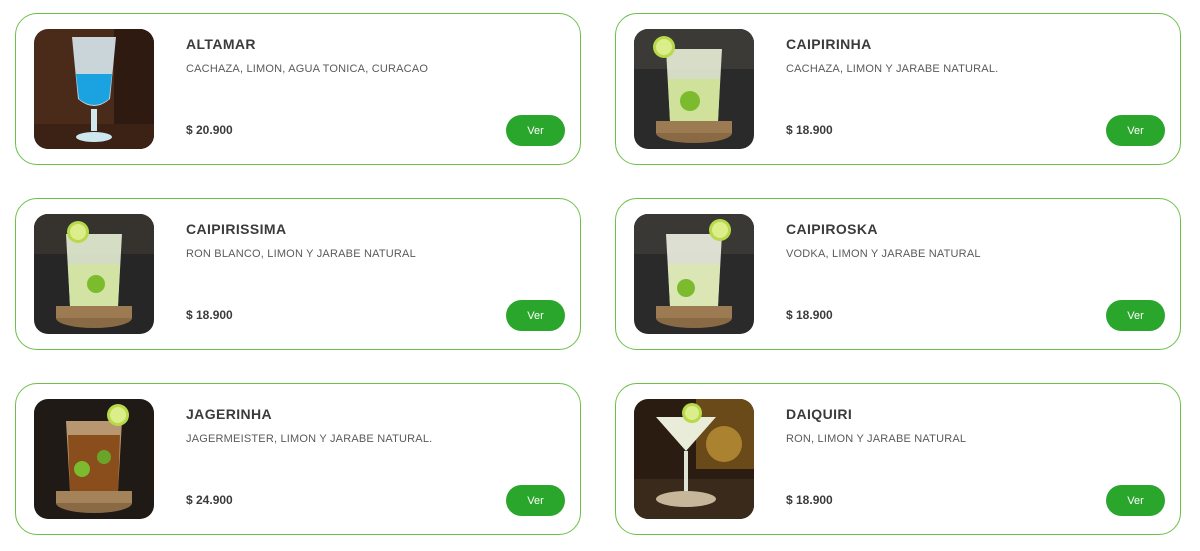 Image resolution: width=1200 pixels, height=551 pixels. Describe the element at coordinates (236, 229) in the screenshot. I see `product-name: CAIPIRISSIMA` at that location.